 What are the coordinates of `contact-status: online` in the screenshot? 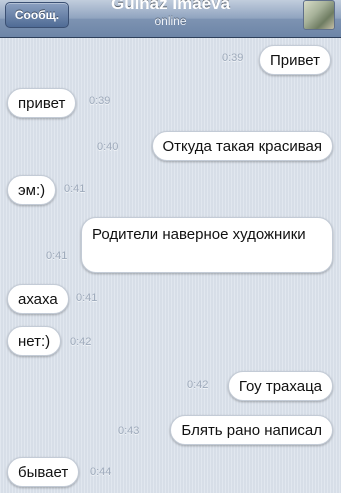 It's located at (170, 21).